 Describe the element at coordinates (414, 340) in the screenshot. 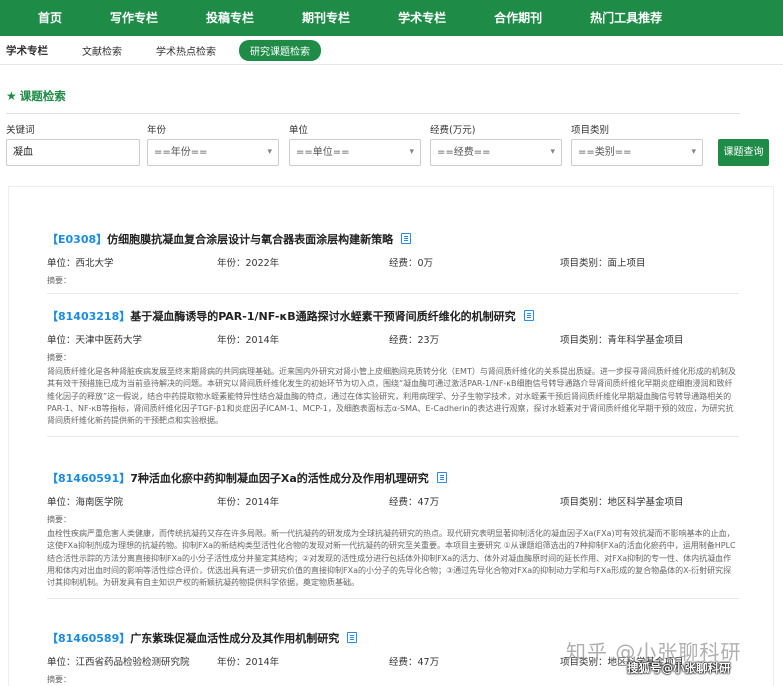

I see `result-fund: 经费：23万` at that location.